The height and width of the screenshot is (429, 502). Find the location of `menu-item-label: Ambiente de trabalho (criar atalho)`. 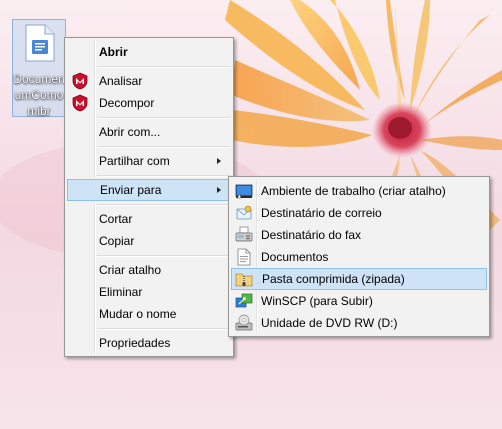

menu-item-label: Ambiente de trabalho (criar atalho) is located at coordinates (353, 191).